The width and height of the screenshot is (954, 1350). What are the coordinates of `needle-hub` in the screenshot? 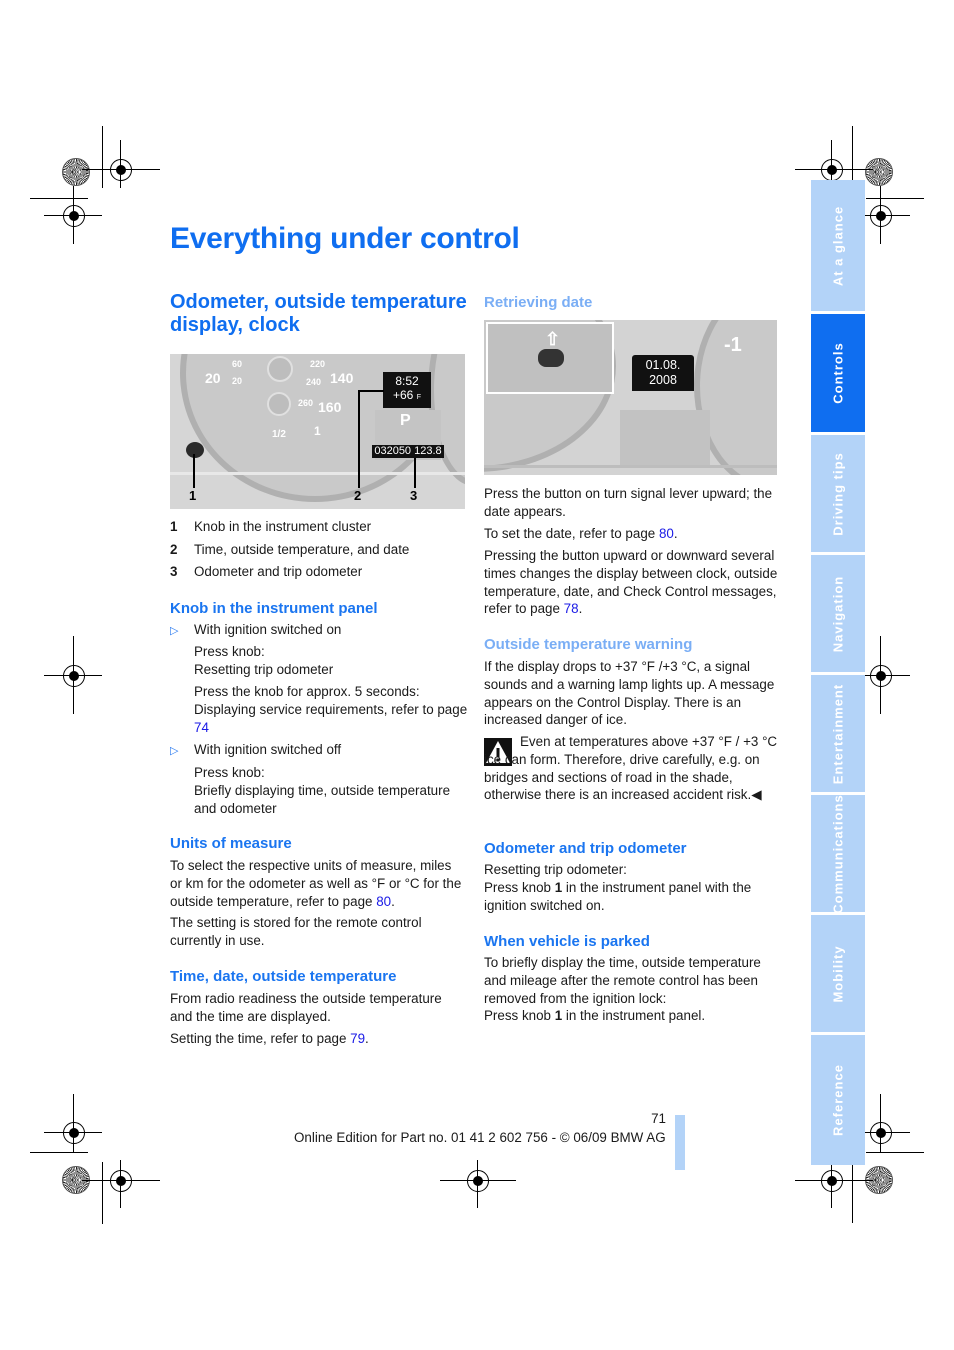 It's located at (279, 404).